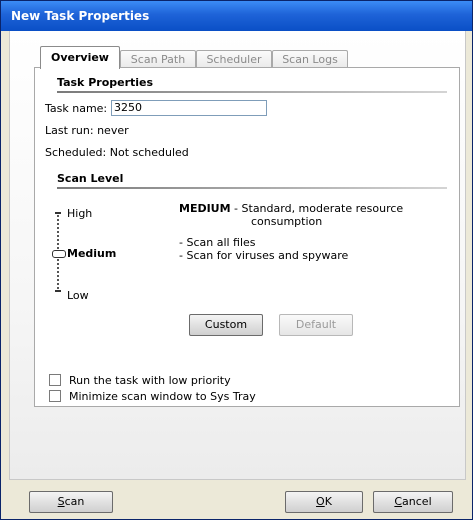  I want to click on slider-thumb, so click(59, 254).